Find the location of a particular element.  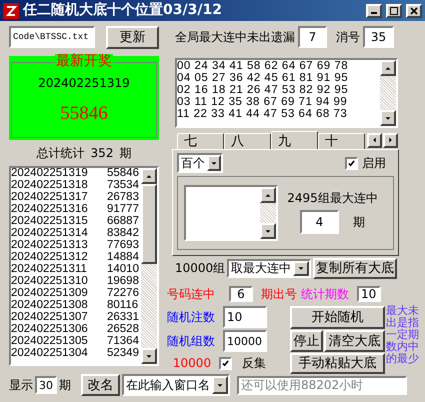

max-miss-field: 7 is located at coordinates (312, 37).